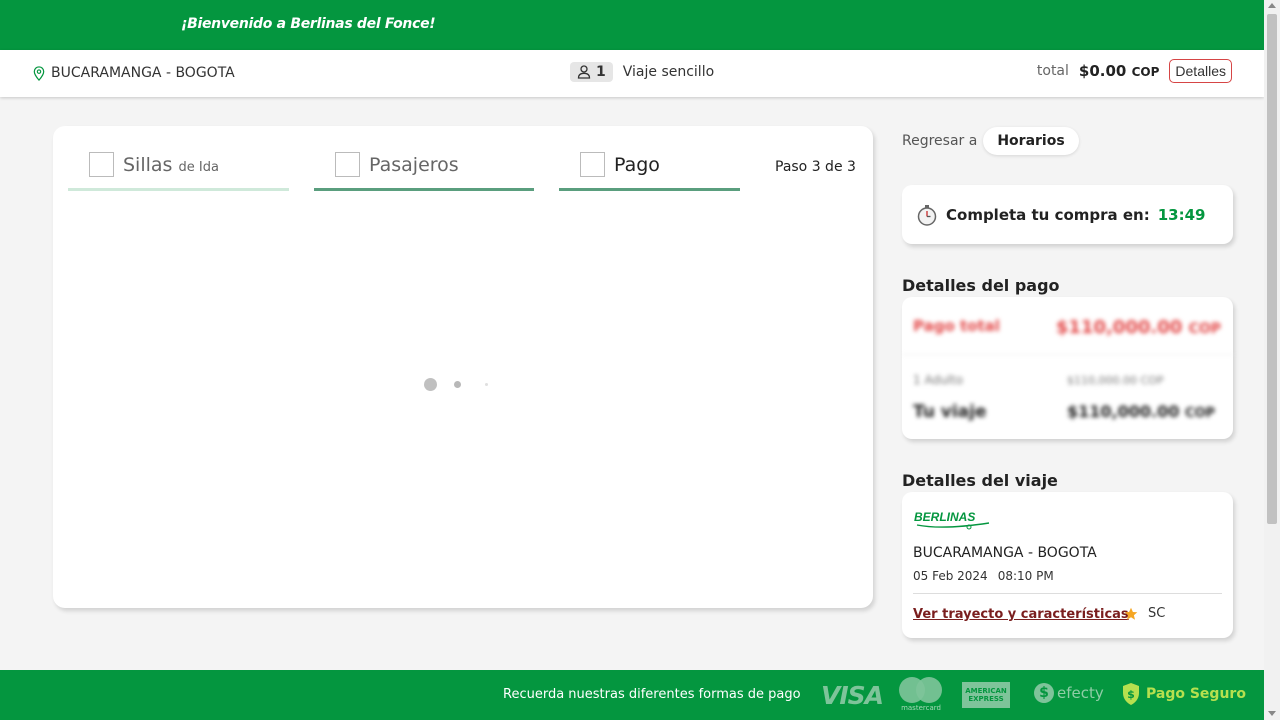 This screenshot has height=720, width=1280. What do you see at coordinates (601, 72) in the screenshot?
I see `passenger-count: 1` at bounding box center [601, 72].